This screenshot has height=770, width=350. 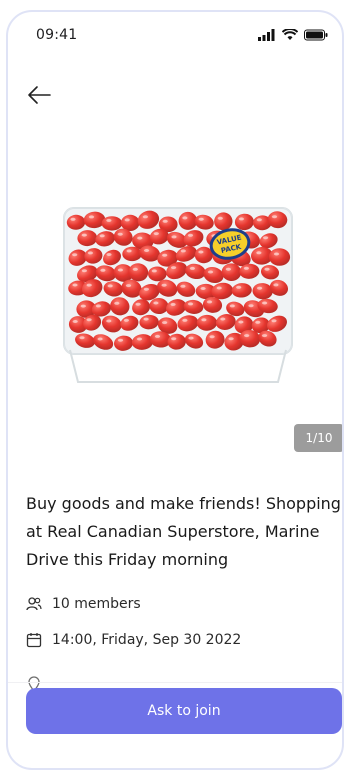 I want to click on status-bar: 09:41, so click(x=175, y=34).